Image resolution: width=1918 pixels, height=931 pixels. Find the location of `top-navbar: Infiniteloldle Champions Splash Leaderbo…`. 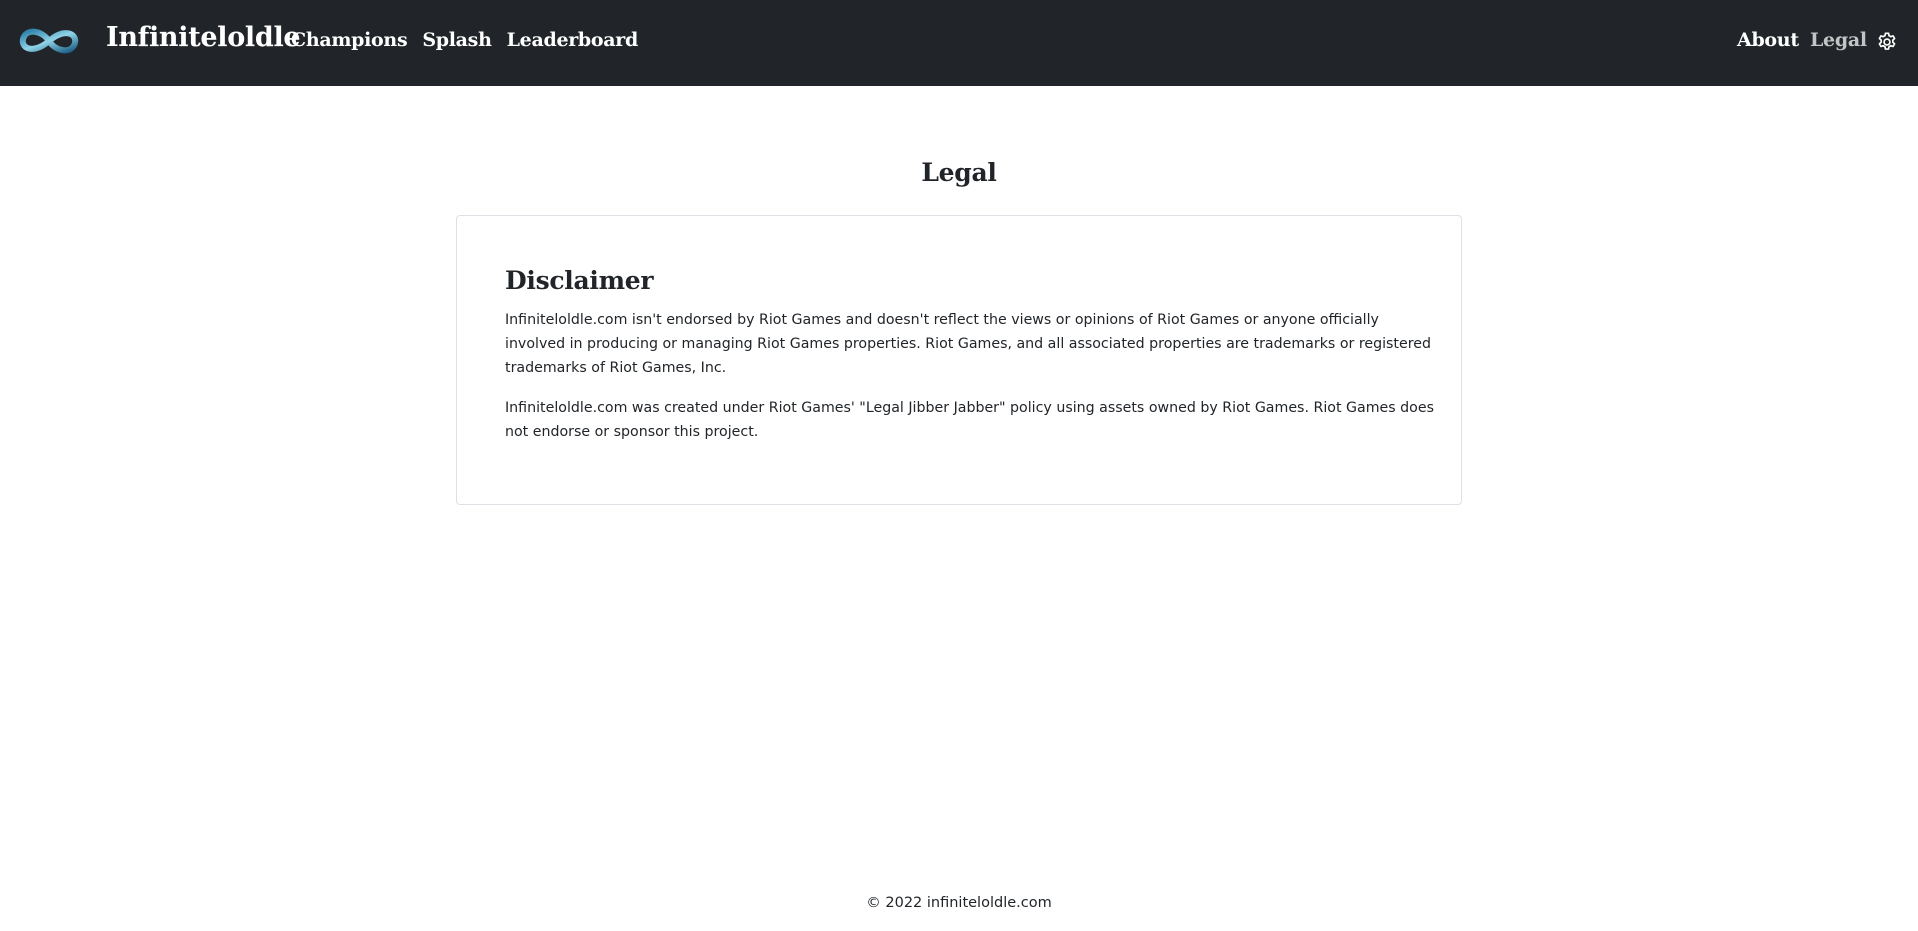

top-navbar: Infiniteloldle Champions Splash Leaderbo… is located at coordinates (959, 43).